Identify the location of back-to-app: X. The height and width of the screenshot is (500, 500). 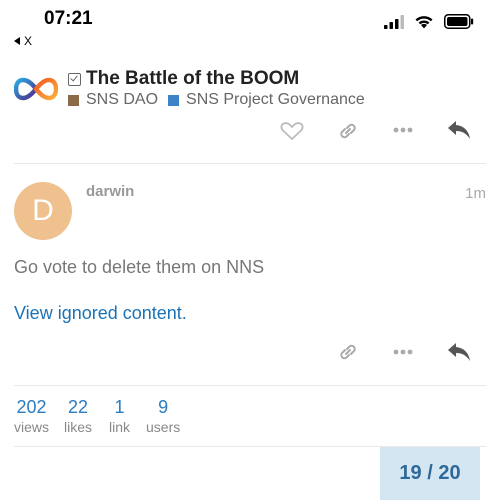
(23, 41).